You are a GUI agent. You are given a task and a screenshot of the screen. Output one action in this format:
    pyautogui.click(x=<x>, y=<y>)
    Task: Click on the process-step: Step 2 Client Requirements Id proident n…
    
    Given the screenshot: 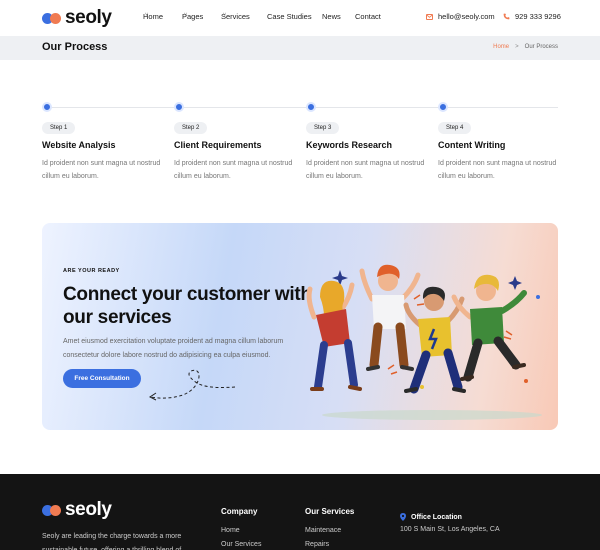 What is the action you would take?
    pyautogui.click(x=236, y=141)
    